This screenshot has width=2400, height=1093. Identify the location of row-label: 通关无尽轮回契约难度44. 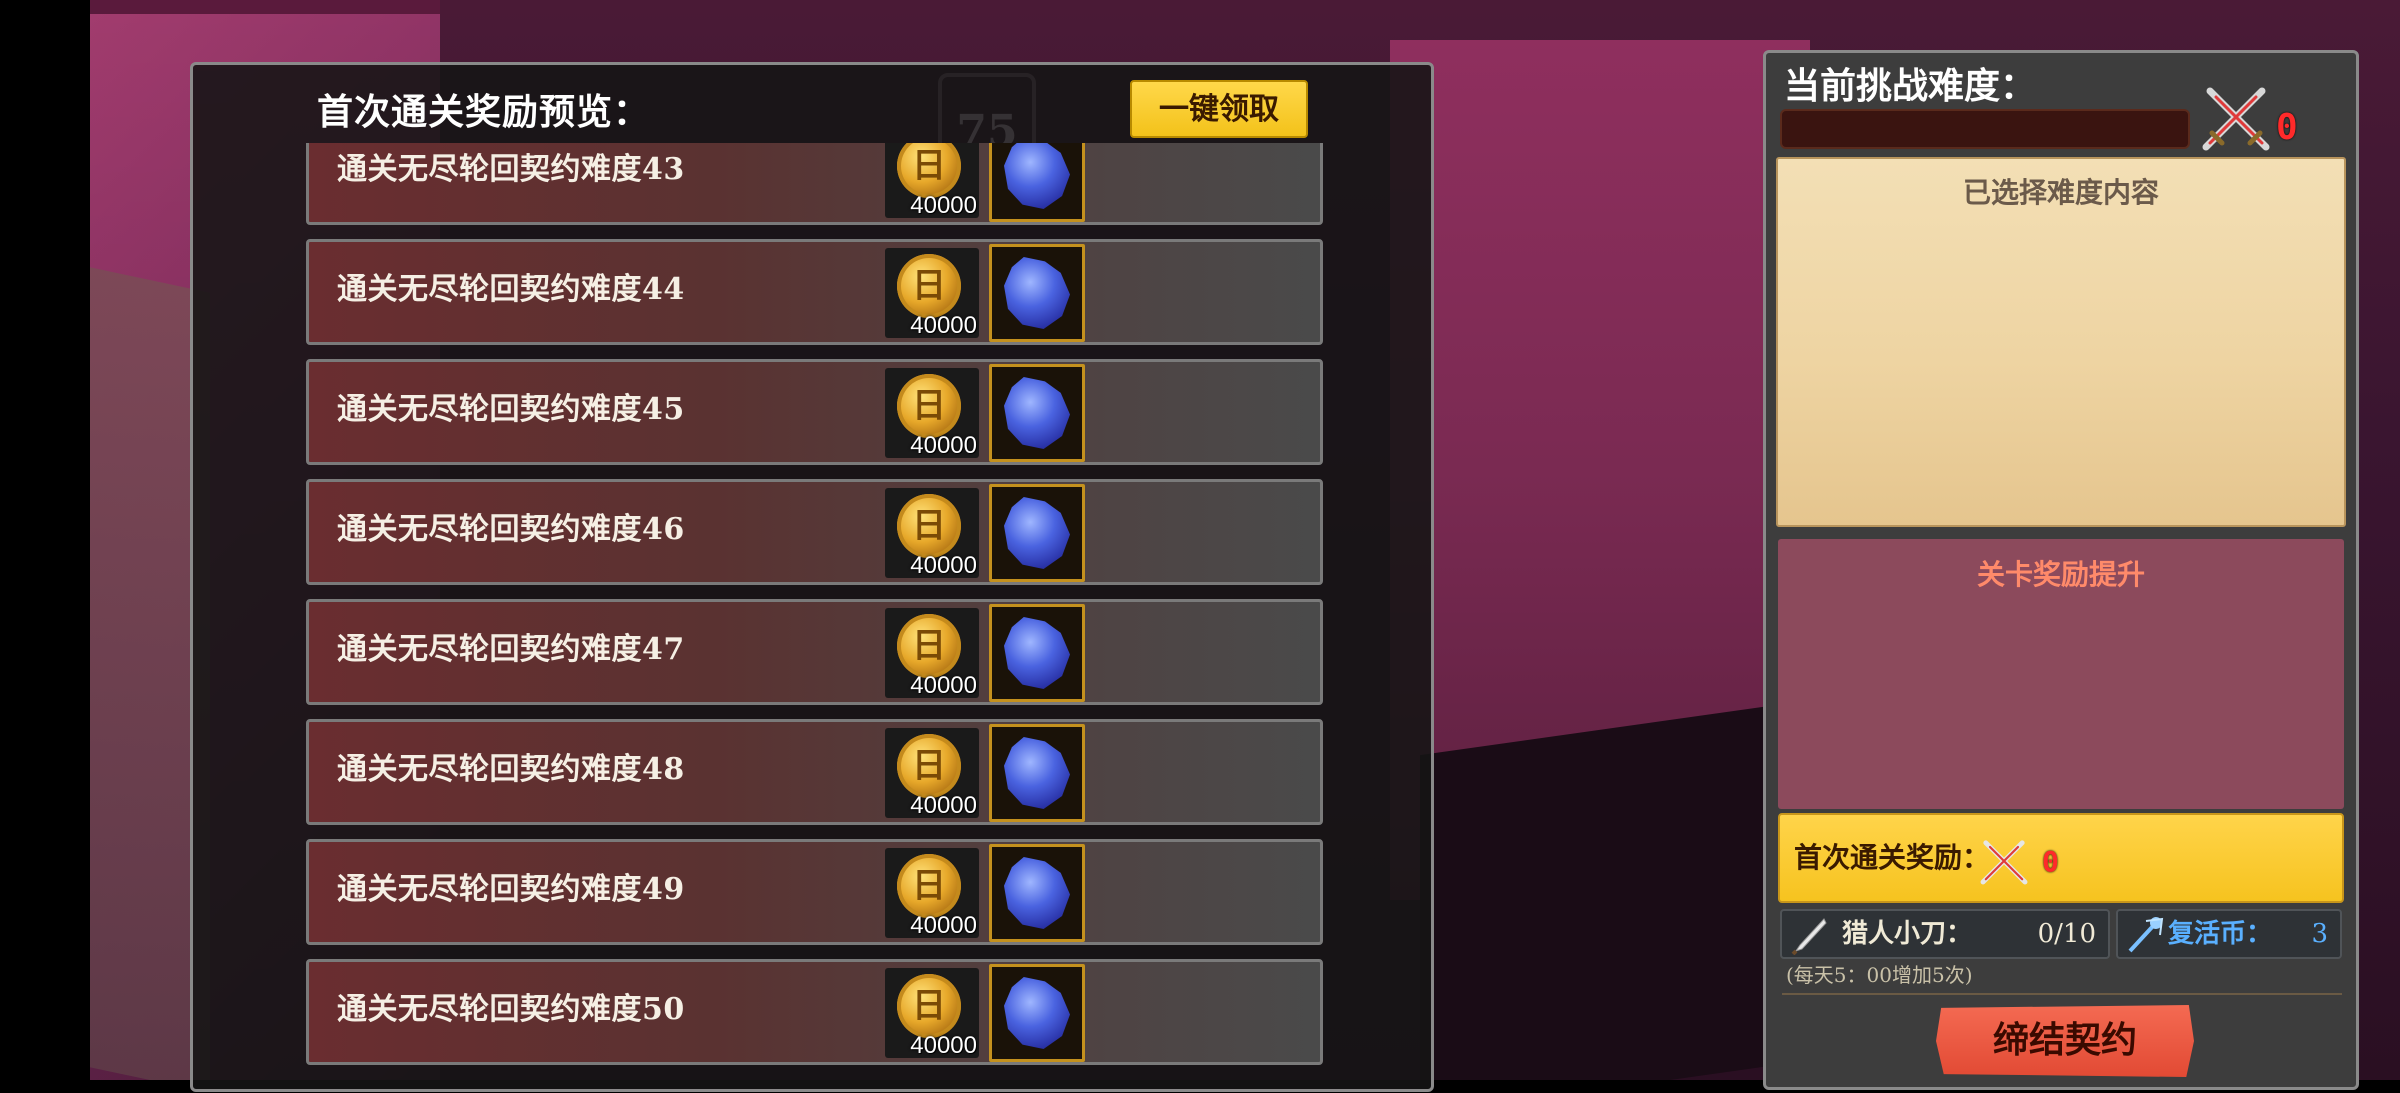
(511, 289).